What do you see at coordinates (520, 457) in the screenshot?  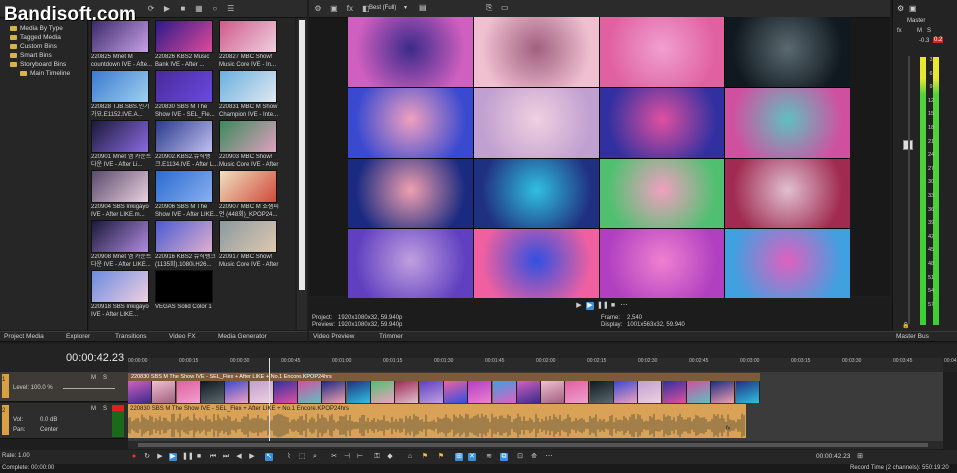 I see `ignore-grouping-icon: ⊡` at bounding box center [520, 457].